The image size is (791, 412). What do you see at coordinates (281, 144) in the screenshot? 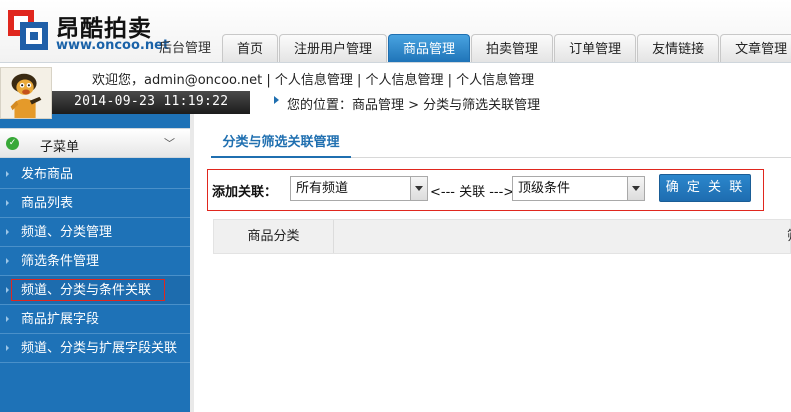
I see `tab-category-filter-relation: 分类与筛选关联管理` at bounding box center [281, 144].